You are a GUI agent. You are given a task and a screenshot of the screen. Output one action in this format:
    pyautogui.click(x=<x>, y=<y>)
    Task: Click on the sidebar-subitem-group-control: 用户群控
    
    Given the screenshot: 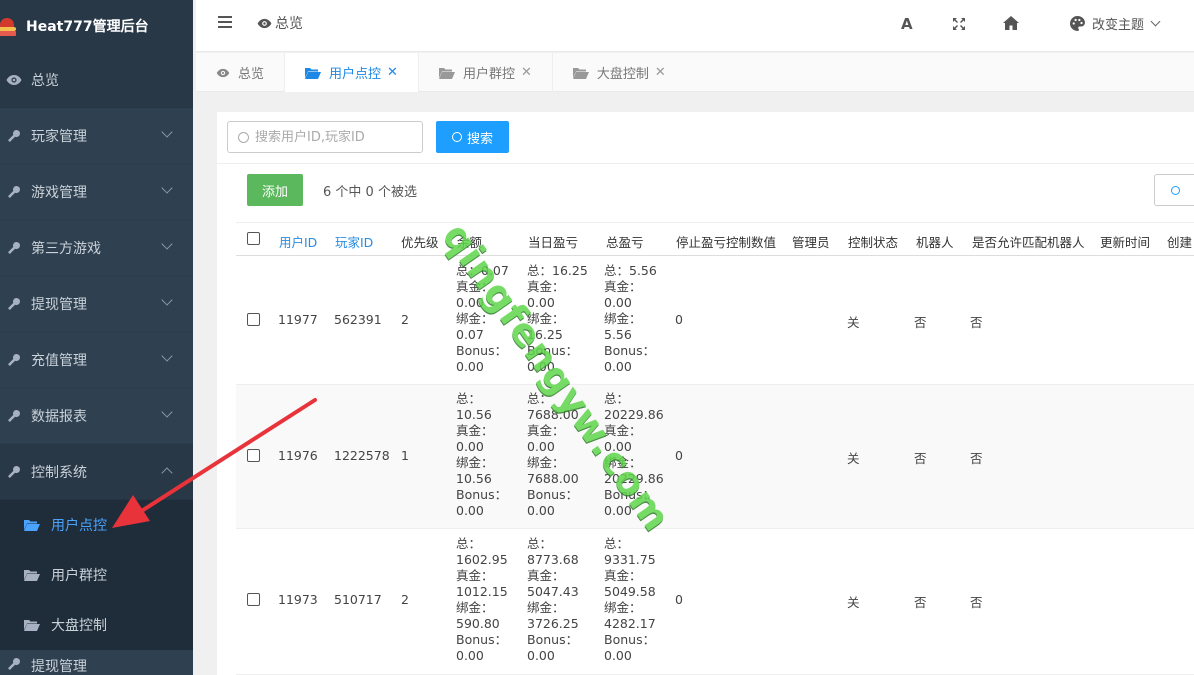 What is the action you would take?
    pyautogui.click(x=96, y=575)
    